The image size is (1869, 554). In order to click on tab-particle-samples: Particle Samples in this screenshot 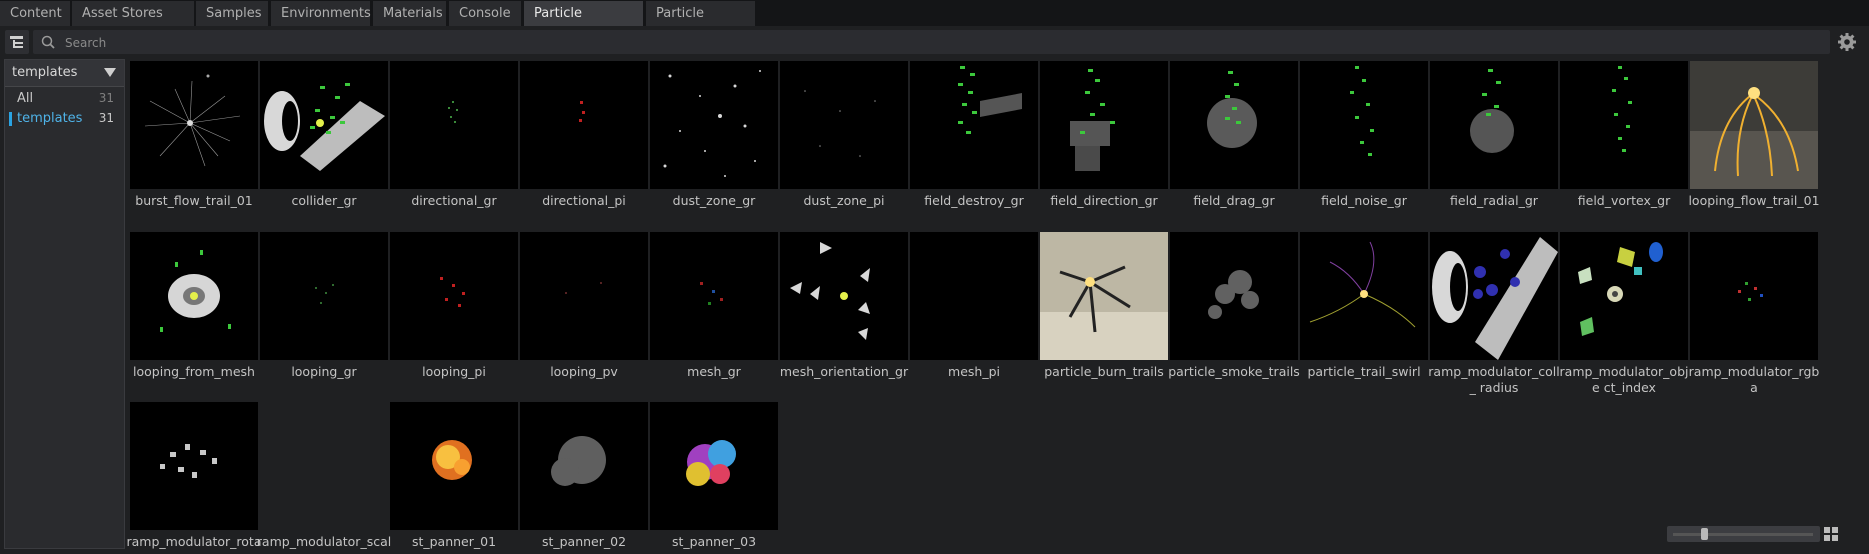, I will do `click(701, 23)`.